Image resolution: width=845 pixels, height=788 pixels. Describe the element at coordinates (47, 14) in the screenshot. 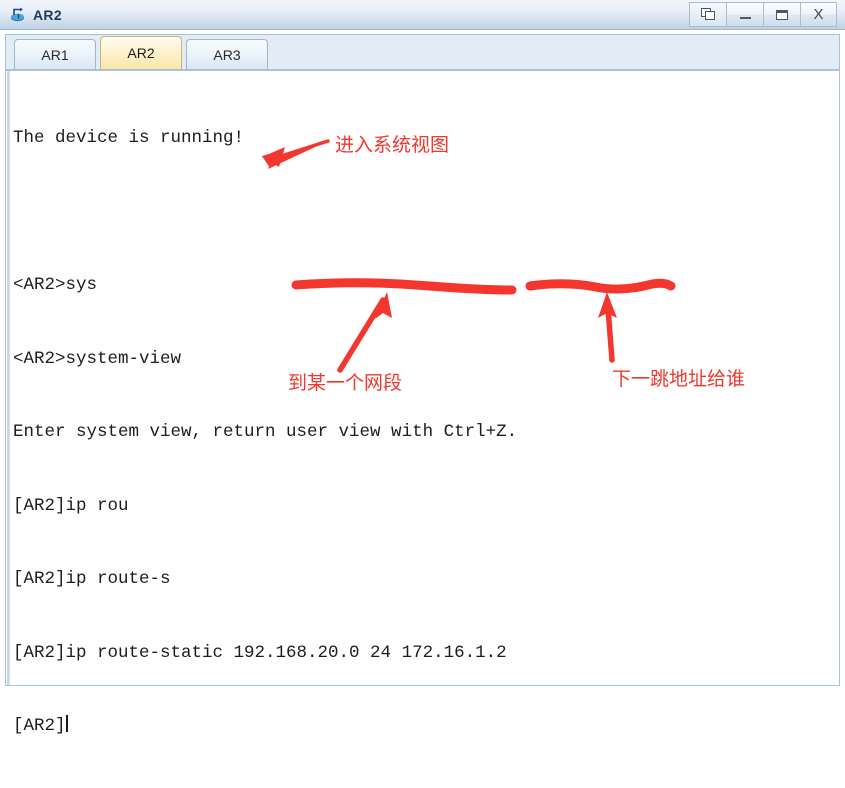

I see `window-title: AR2` at that location.